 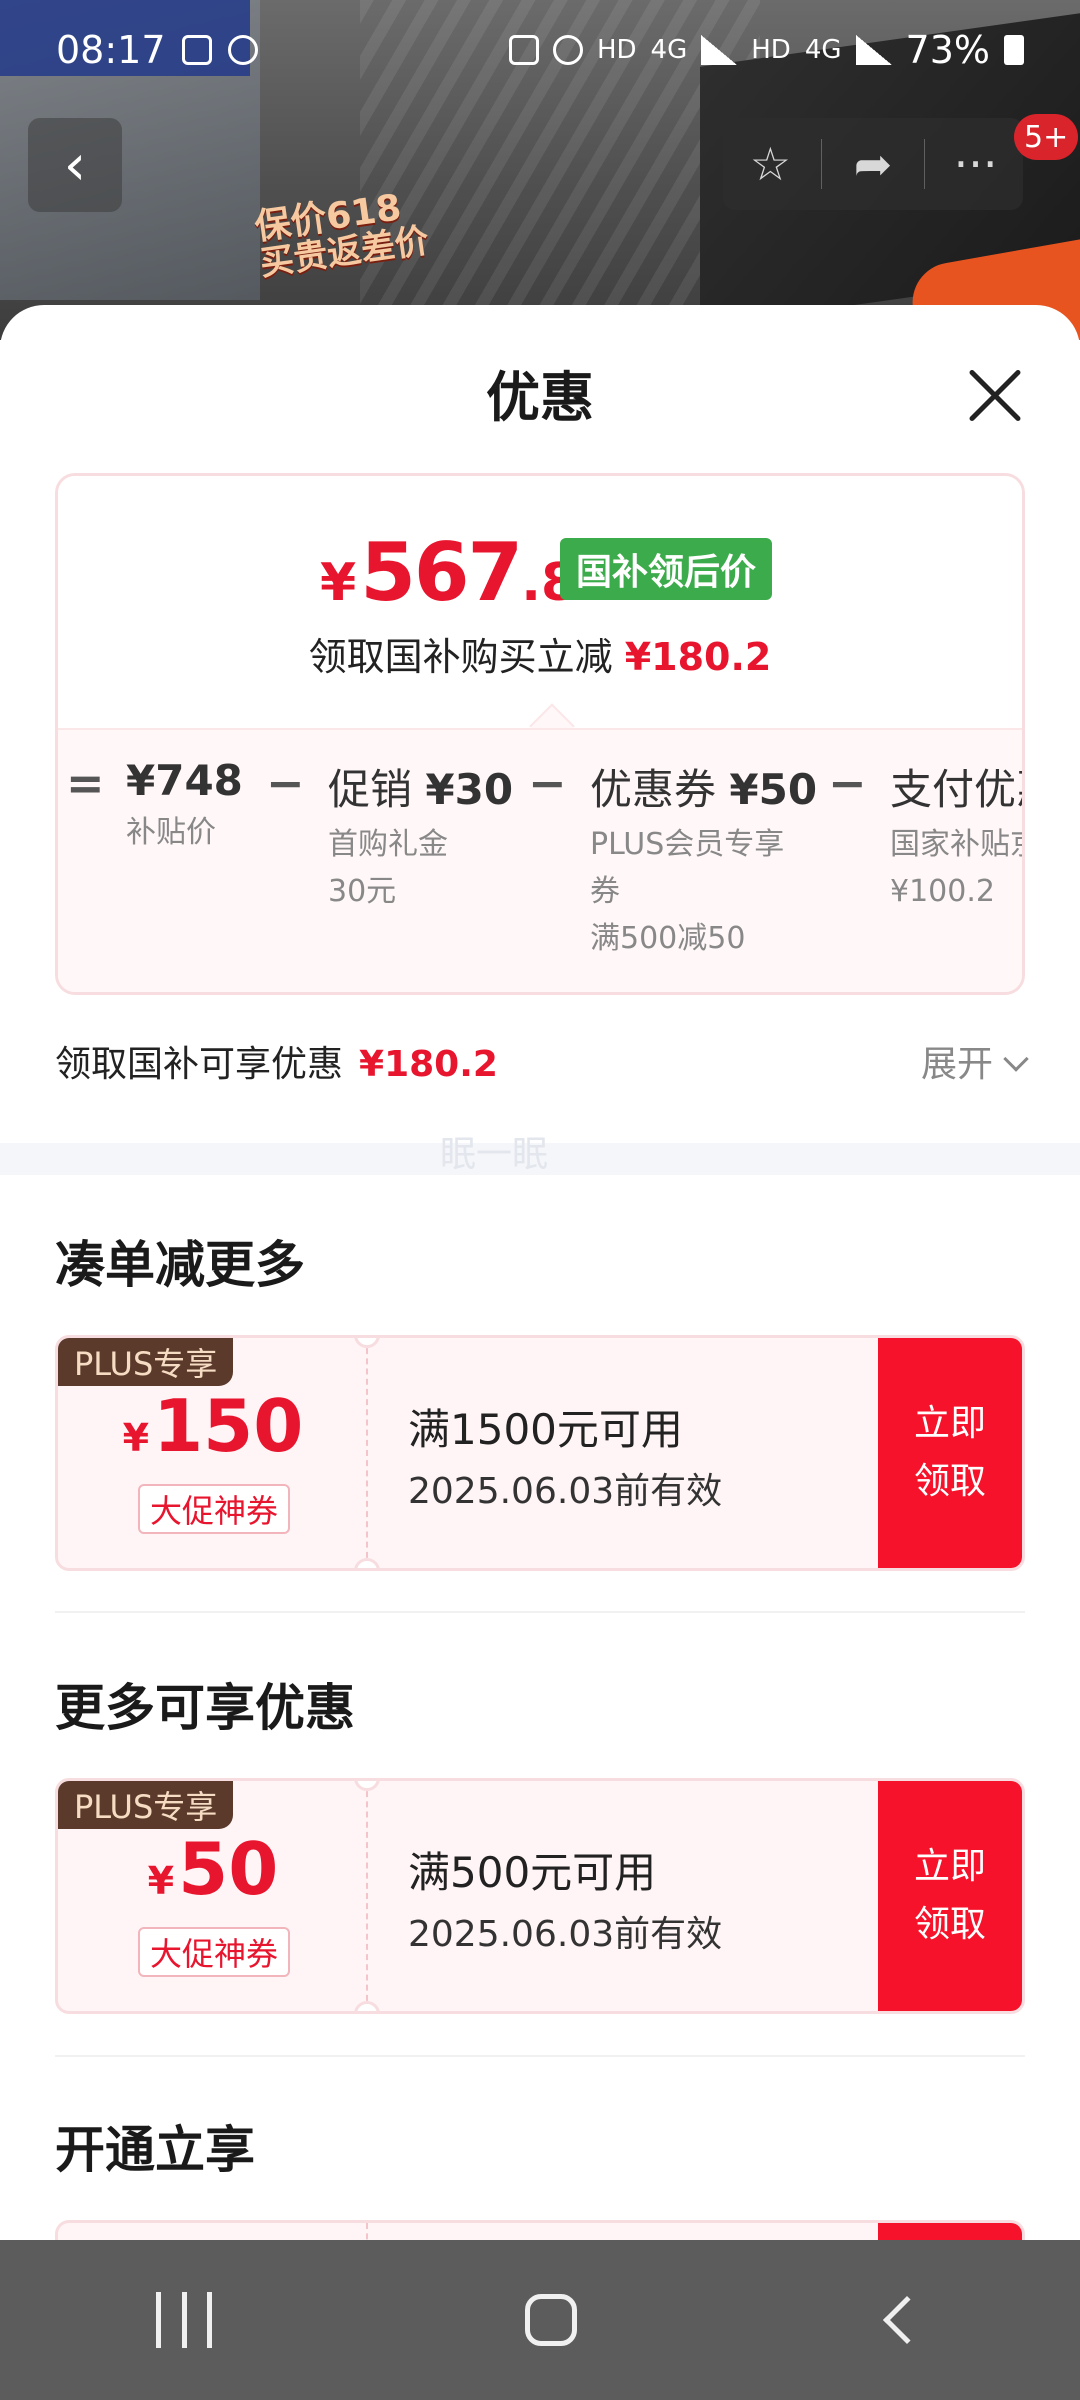 I want to click on promo-row-label: 领取国补可享优惠, so click(x=199, y=1064).